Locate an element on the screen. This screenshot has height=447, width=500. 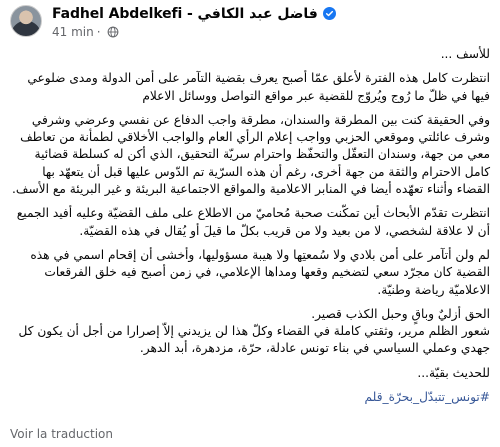
author-name: Fadhel Abdelkefi - فاضل عبد الكافي is located at coordinates (194, 15).